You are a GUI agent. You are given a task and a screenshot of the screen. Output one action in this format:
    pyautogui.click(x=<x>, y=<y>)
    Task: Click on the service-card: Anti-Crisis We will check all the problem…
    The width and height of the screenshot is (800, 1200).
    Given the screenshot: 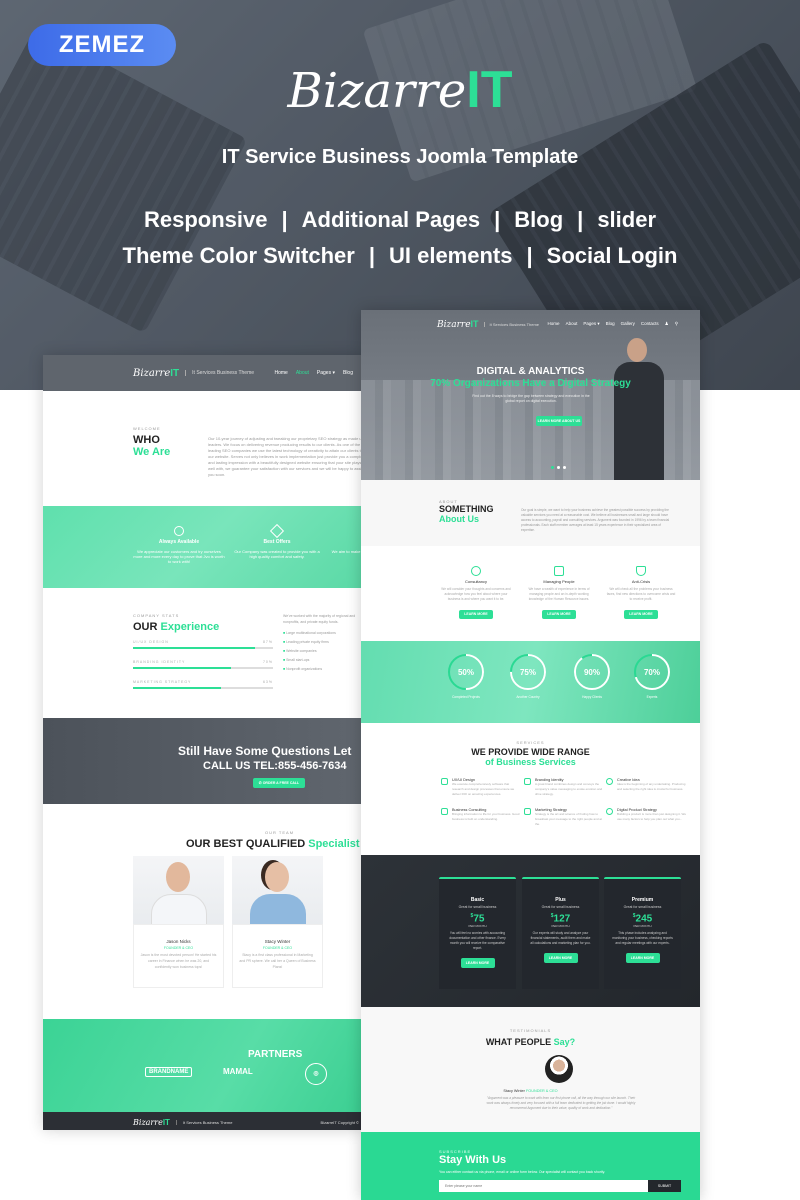 What is the action you would take?
    pyautogui.click(x=641, y=593)
    